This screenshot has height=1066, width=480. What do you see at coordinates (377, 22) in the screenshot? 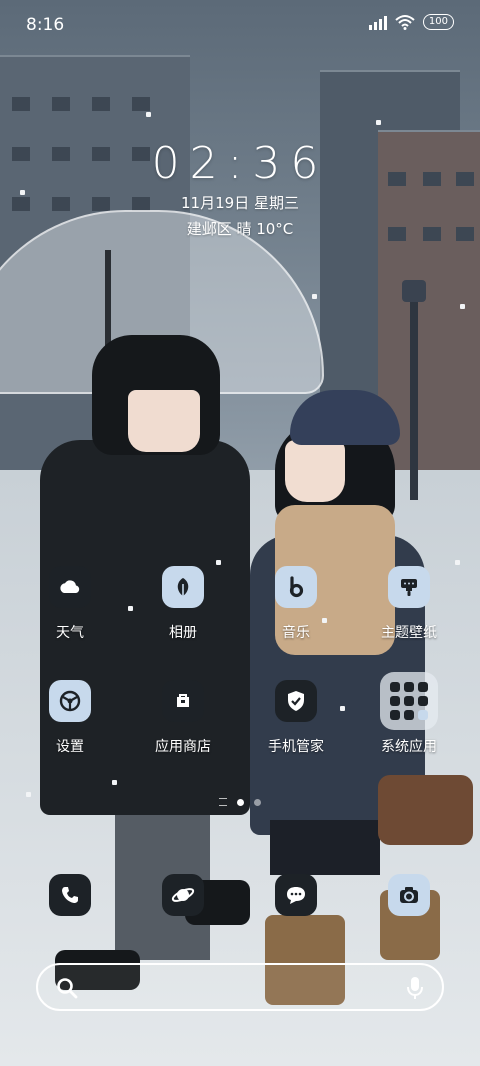
I see `signal-icon` at bounding box center [377, 22].